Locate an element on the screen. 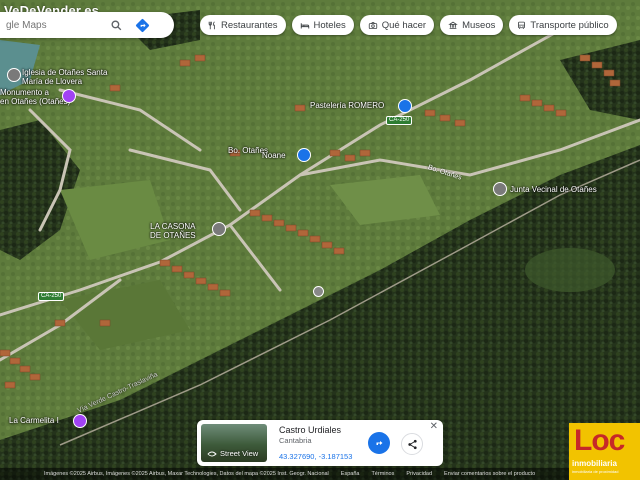 The height and width of the screenshot is (480, 640). chip-label: Restaurantes is located at coordinates (249, 25).